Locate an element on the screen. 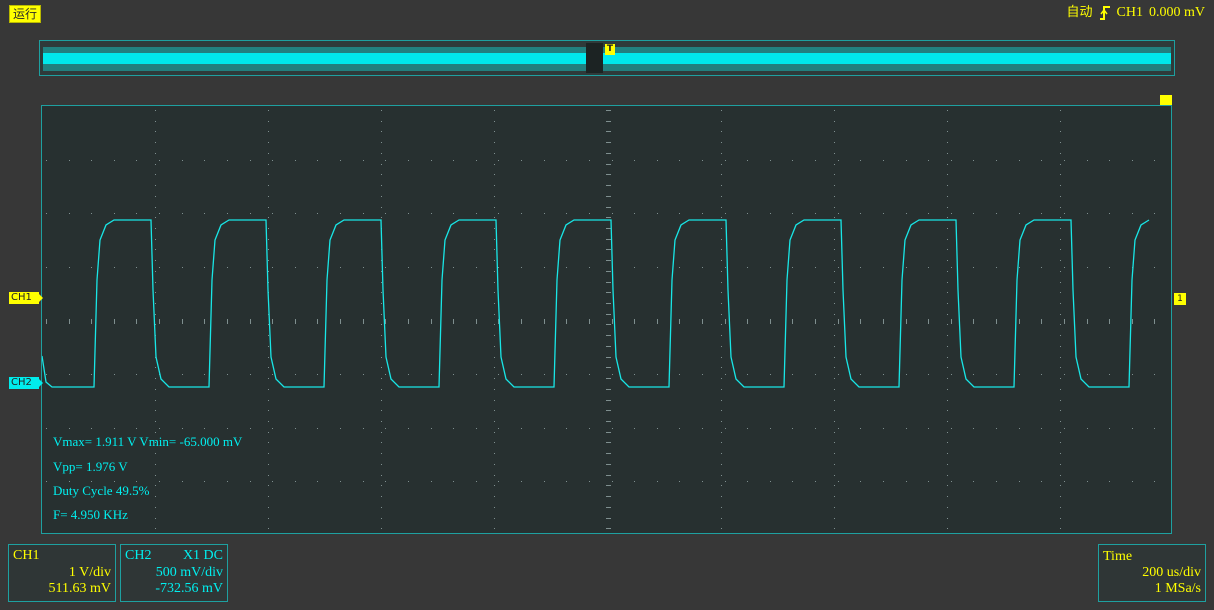 The height and width of the screenshot is (610, 1214). ch2-scale: 500 mV/div is located at coordinates (189, 572).